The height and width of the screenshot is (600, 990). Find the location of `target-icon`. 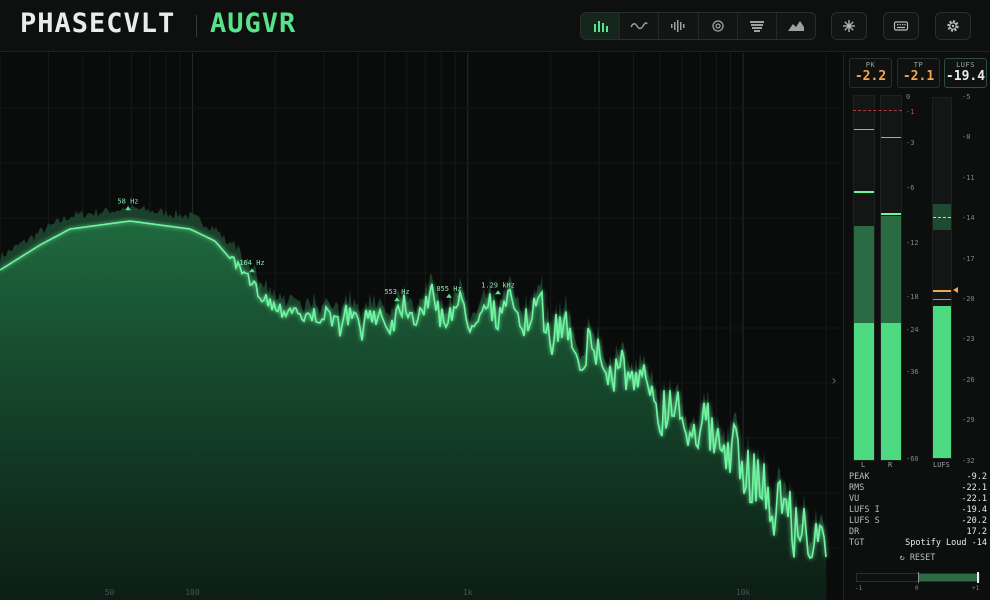

target-icon is located at coordinates (717, 26).